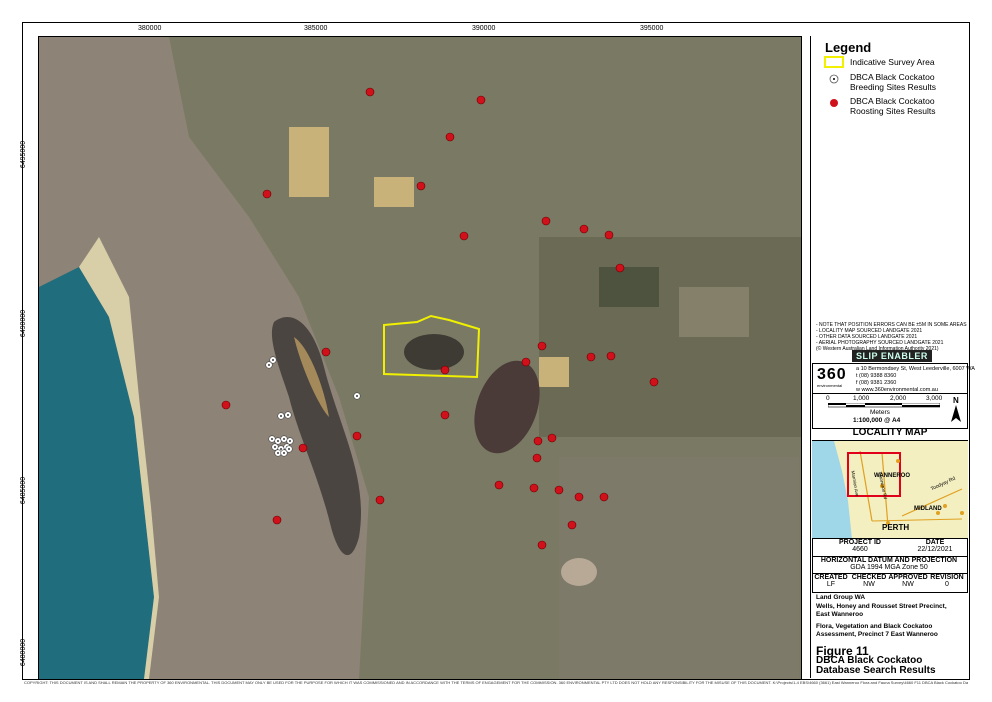  What do you see at coordinates (841, 597) in the screenshot?
I see `client-name: Land Group WA` at bounding box center [841, 597].